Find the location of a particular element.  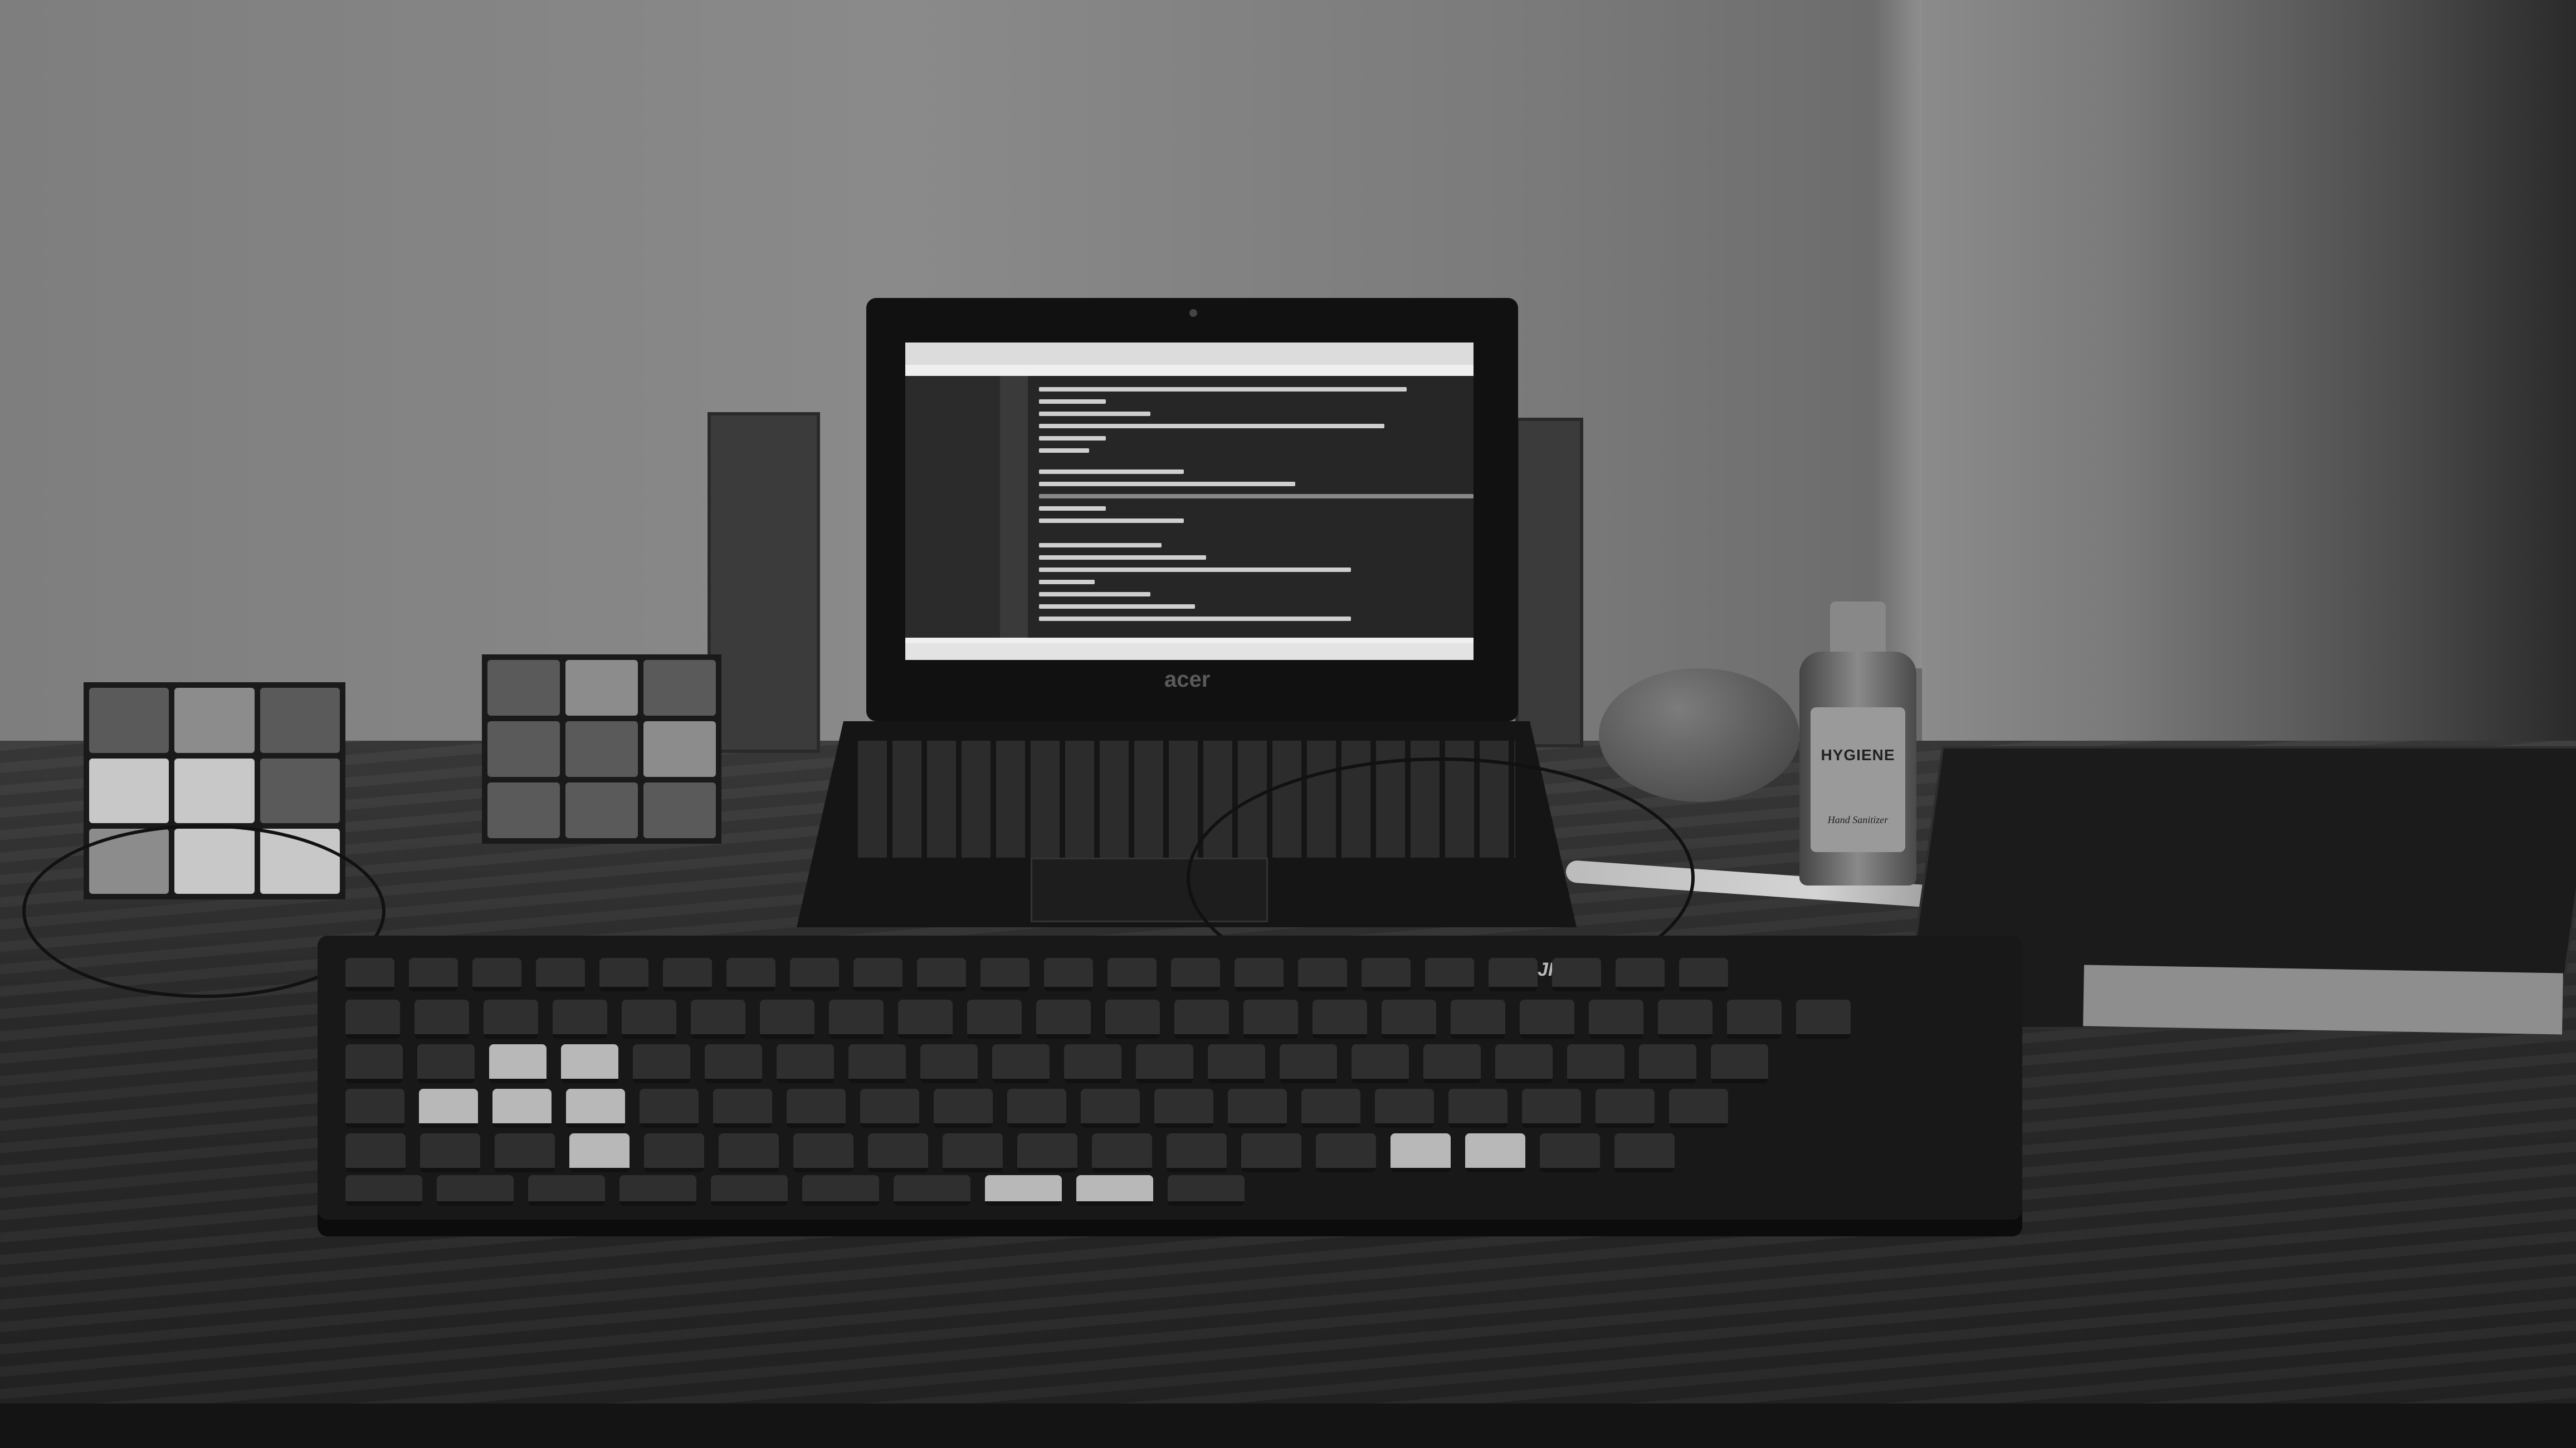

bottle-cap is located at coordinates (1858, 626).